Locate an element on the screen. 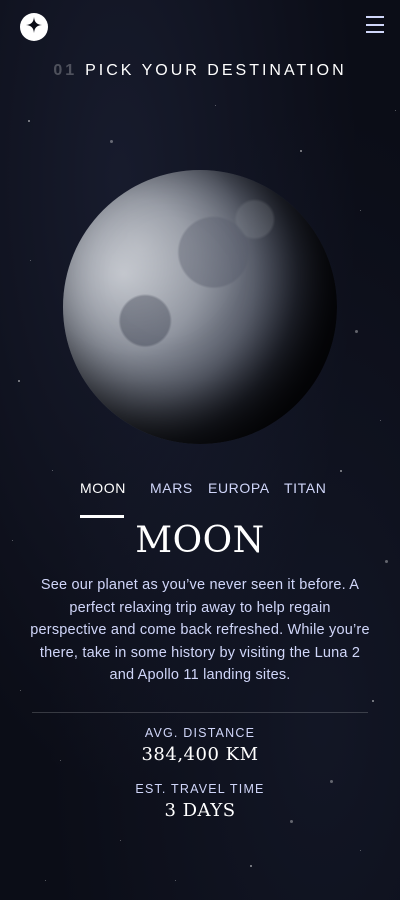 This screenshot has height=900, width=400. divider is located at coordinates (200, 712).